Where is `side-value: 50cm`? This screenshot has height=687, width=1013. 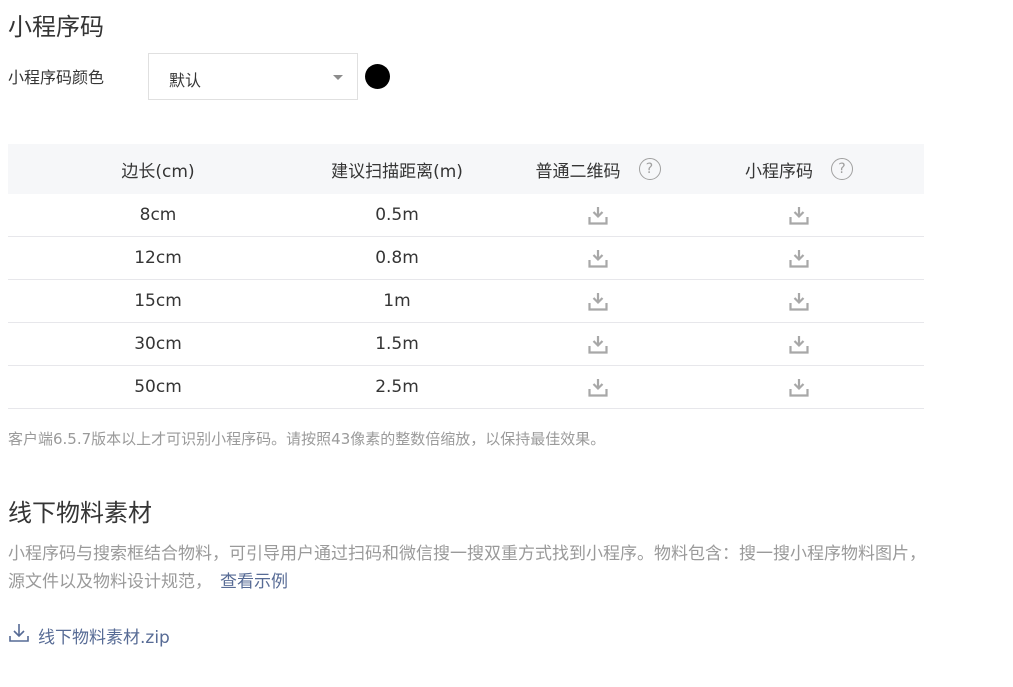
side-value: 50cm is located at coordinates (158, 387).